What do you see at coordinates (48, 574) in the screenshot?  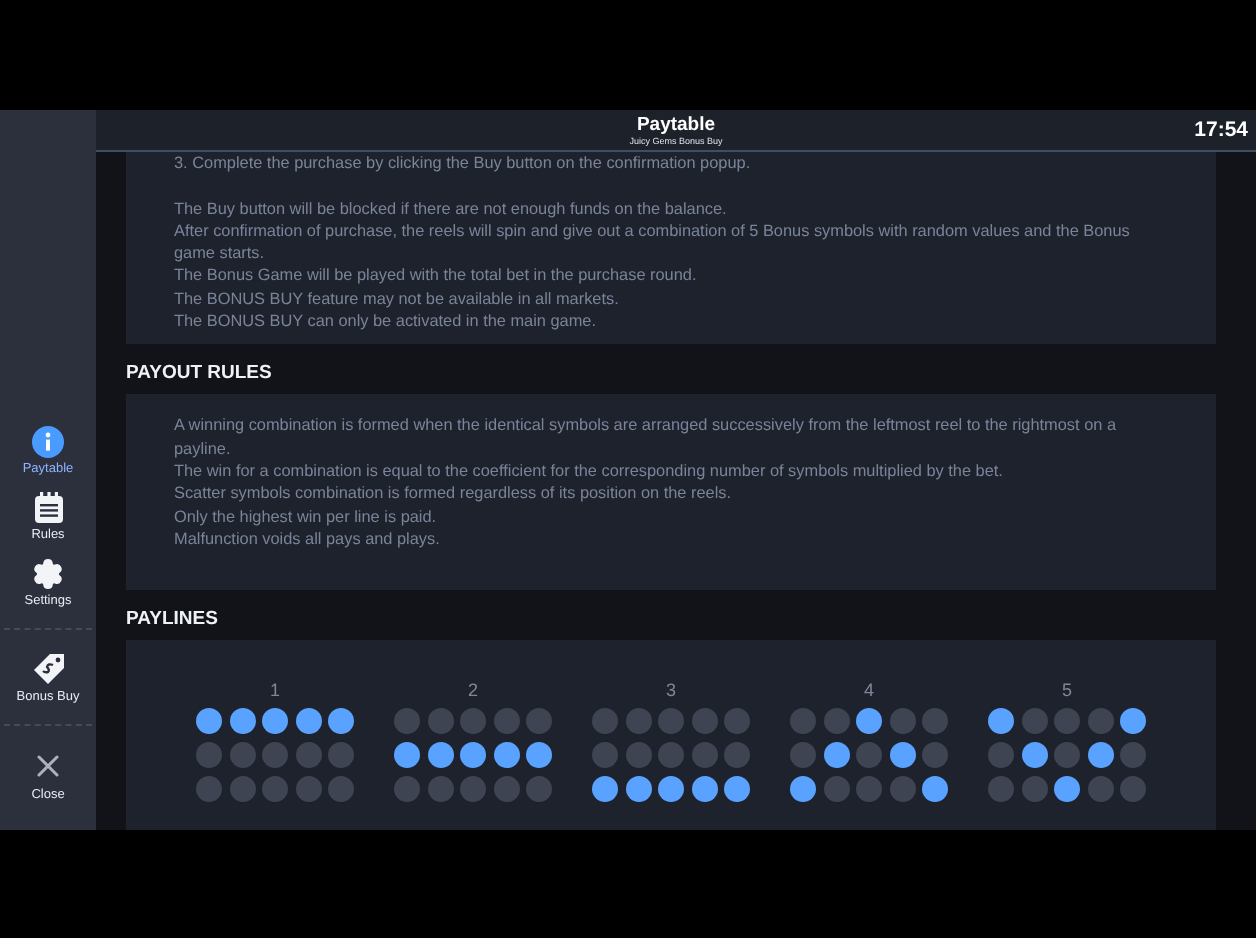 I see `settings-icon` at bounding box center [48, 574].